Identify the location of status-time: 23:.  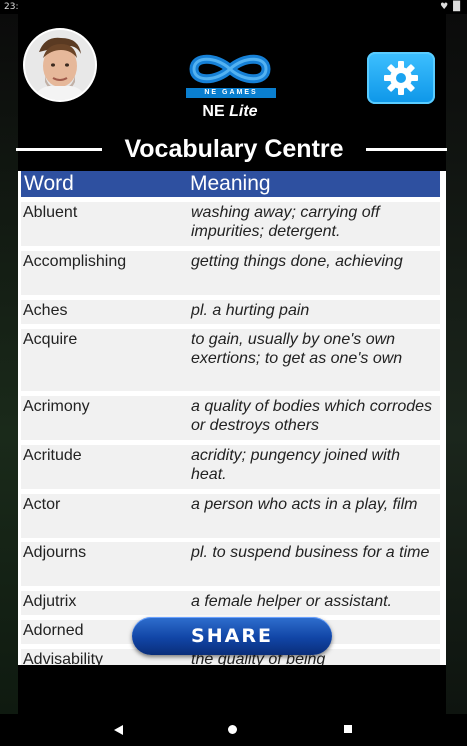
(11, 7).